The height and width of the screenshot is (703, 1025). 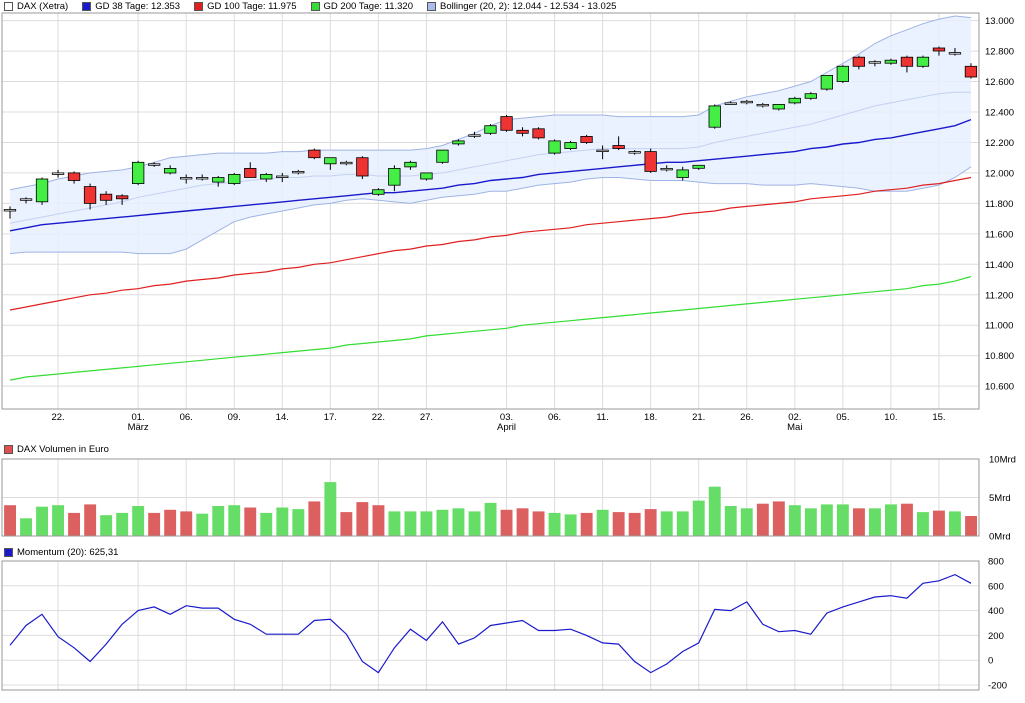 I want to click on legend-label: DAX Volumen in Euro, so click(x=63, y=449).